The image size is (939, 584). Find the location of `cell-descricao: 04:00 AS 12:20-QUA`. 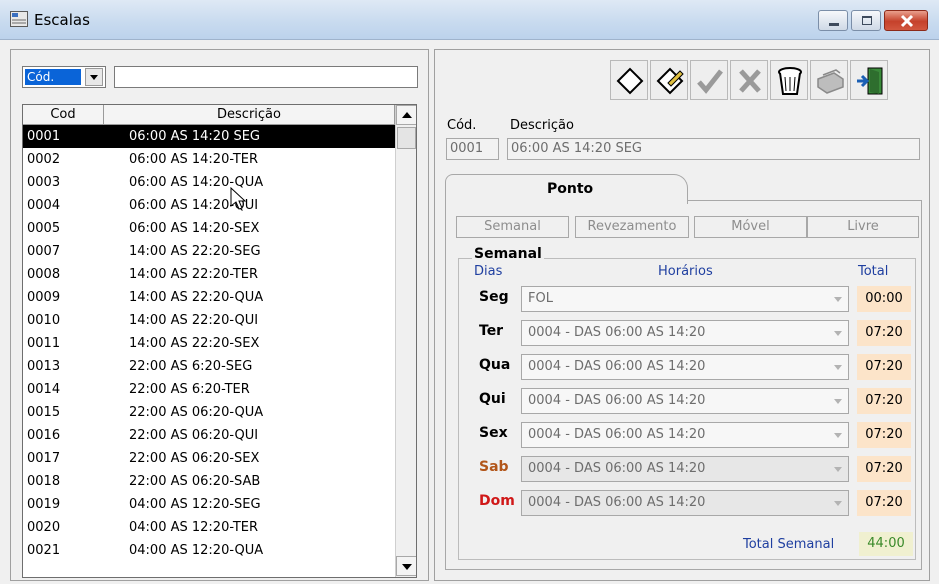

cell-descricao: 04:00 AS 12:20-QUA is located at coordinates (196, 550).